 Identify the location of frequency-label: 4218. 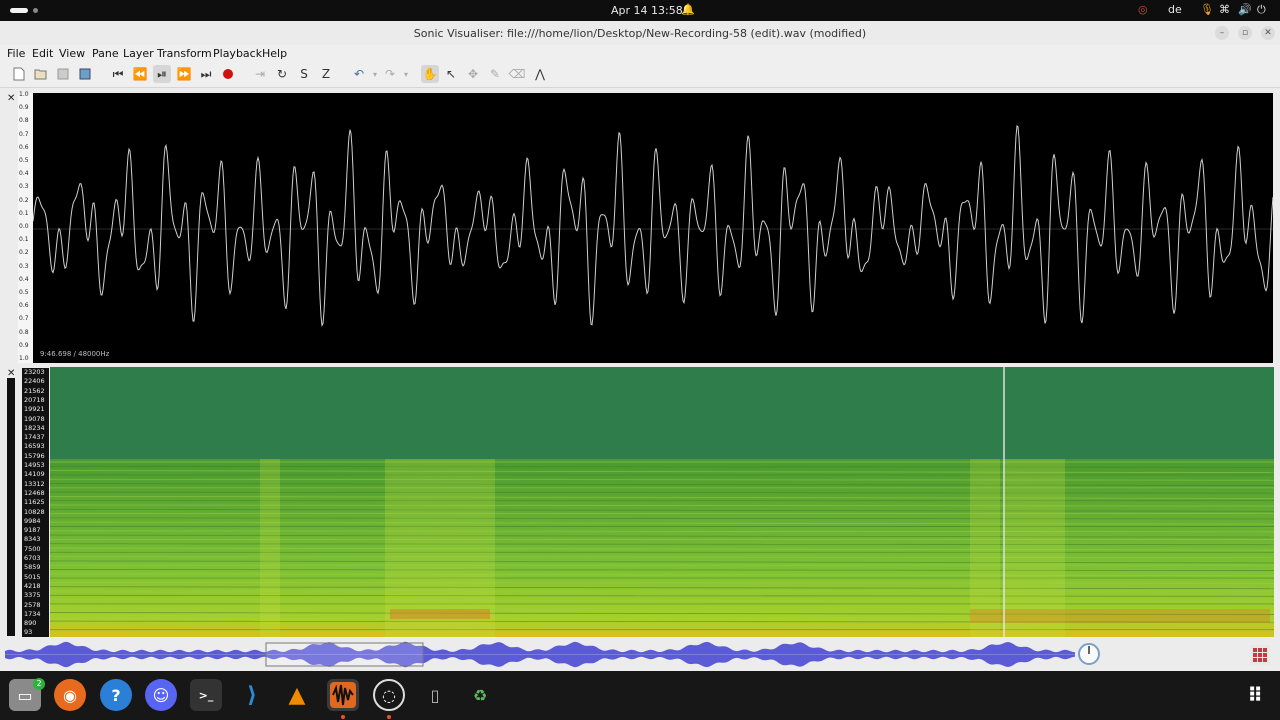
(32, 585).